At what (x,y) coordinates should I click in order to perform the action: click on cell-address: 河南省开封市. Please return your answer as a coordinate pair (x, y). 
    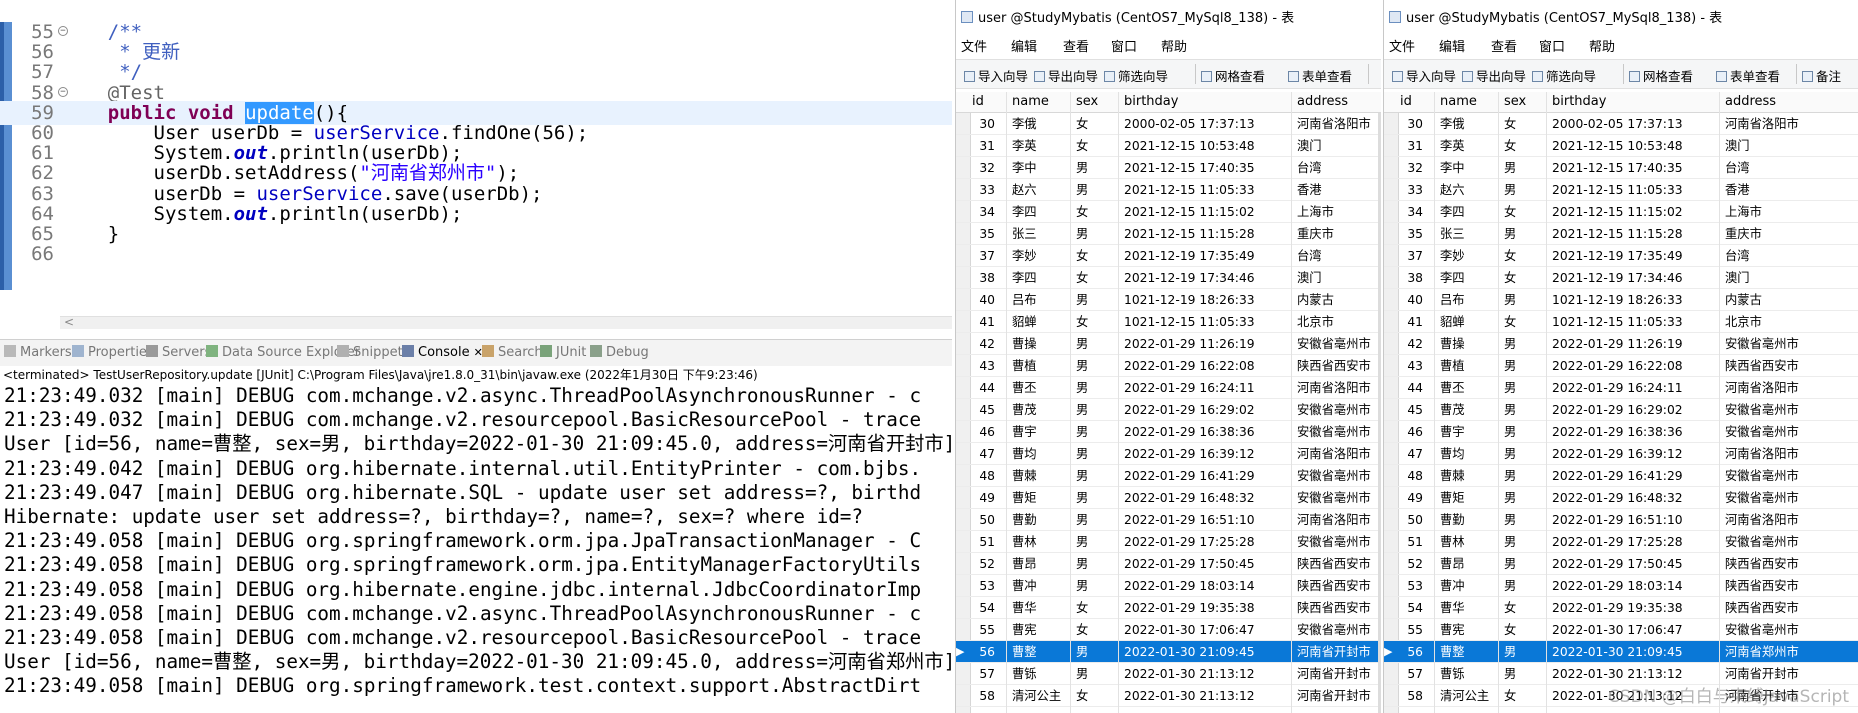
    Looking at the image, I should click on (1334, 652).